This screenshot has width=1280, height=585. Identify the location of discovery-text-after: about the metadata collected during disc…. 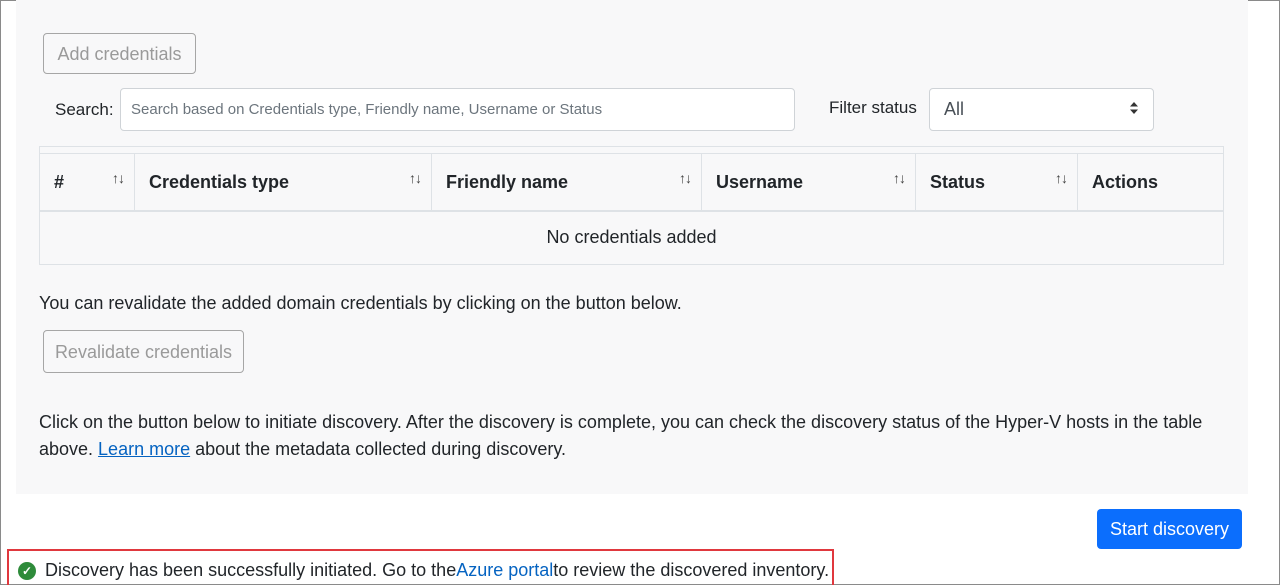
(378, 449).